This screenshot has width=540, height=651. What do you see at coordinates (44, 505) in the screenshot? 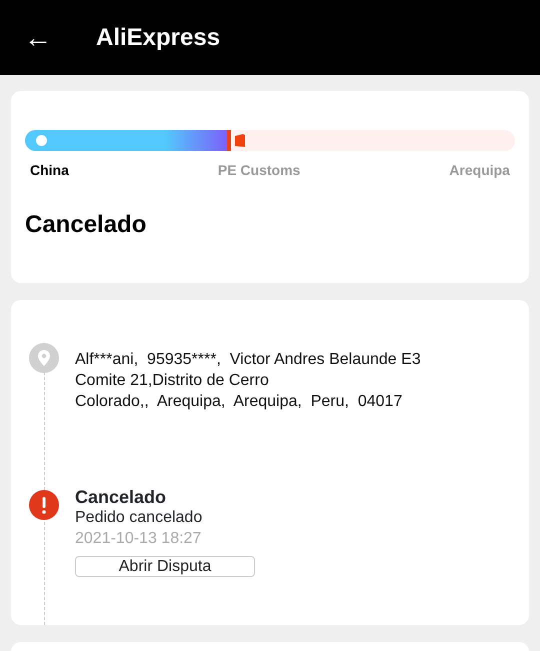
I see `alert-icon` at bounding box center [44, 505].